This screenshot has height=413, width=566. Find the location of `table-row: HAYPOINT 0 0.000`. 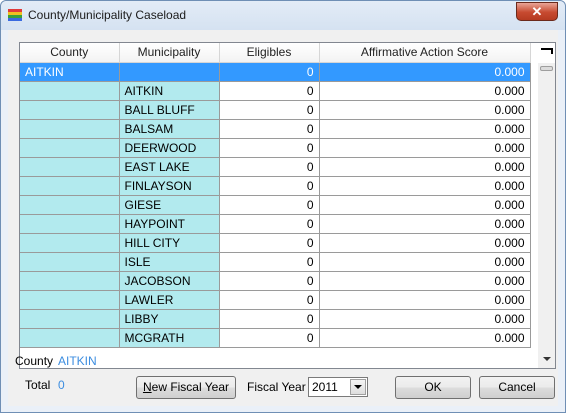

table-row: HAYPOINT 0 0.000 is located at coordinates (275, 224).